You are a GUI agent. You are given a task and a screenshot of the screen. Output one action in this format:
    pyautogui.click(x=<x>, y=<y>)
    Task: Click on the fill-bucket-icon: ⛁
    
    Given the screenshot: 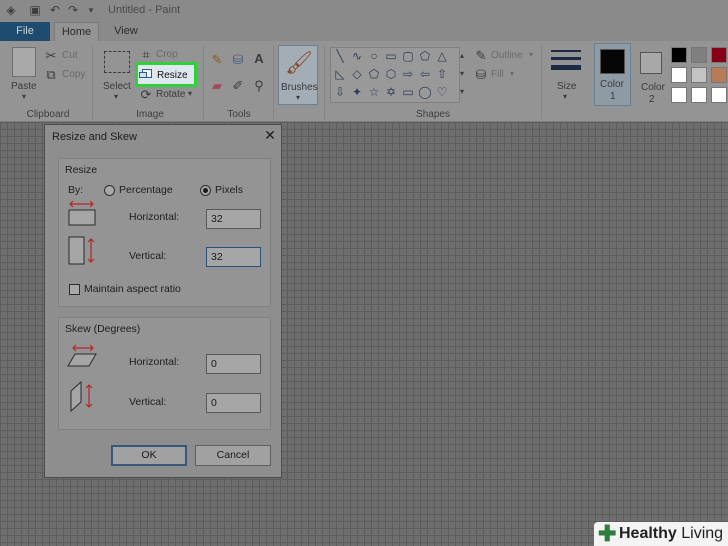 What is the action you would take?
    pyautogui.click(x=238, y=60)
    